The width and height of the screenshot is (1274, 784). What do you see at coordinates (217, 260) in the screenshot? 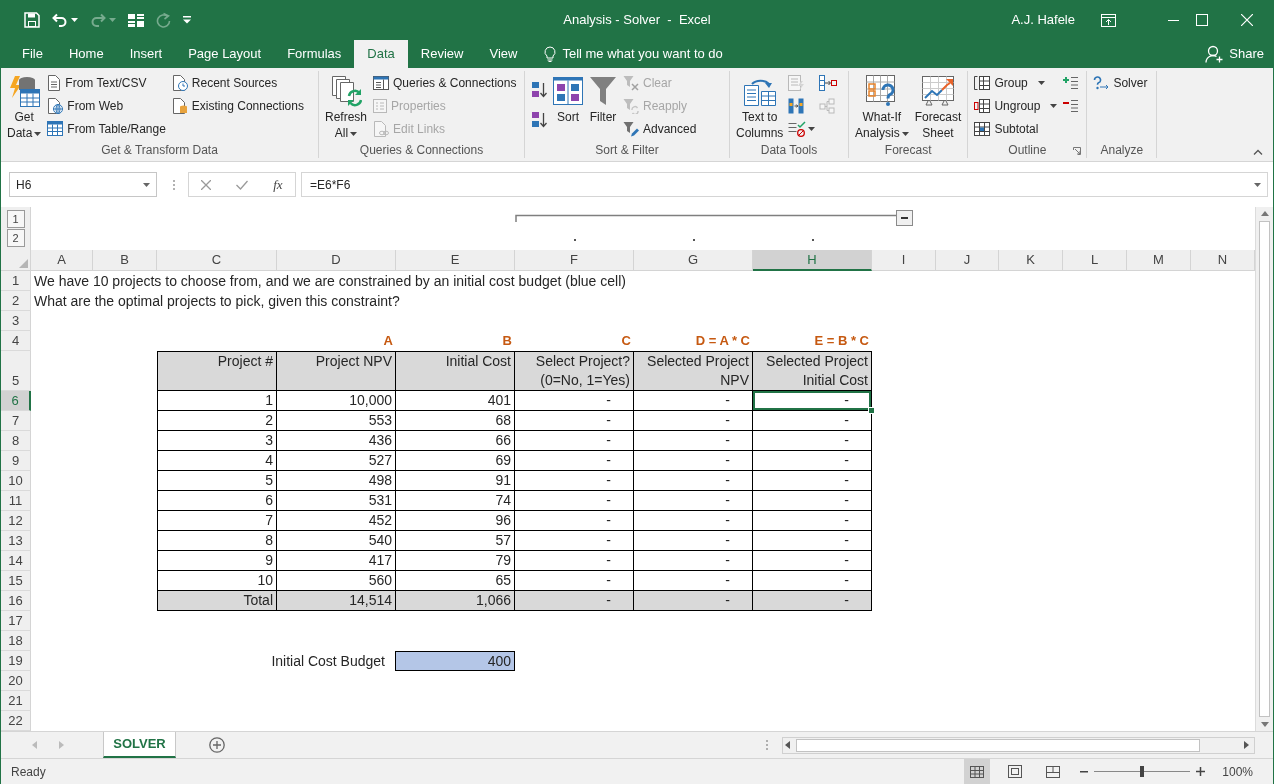
I see `column-header: C` at bounding box center [217, 260].